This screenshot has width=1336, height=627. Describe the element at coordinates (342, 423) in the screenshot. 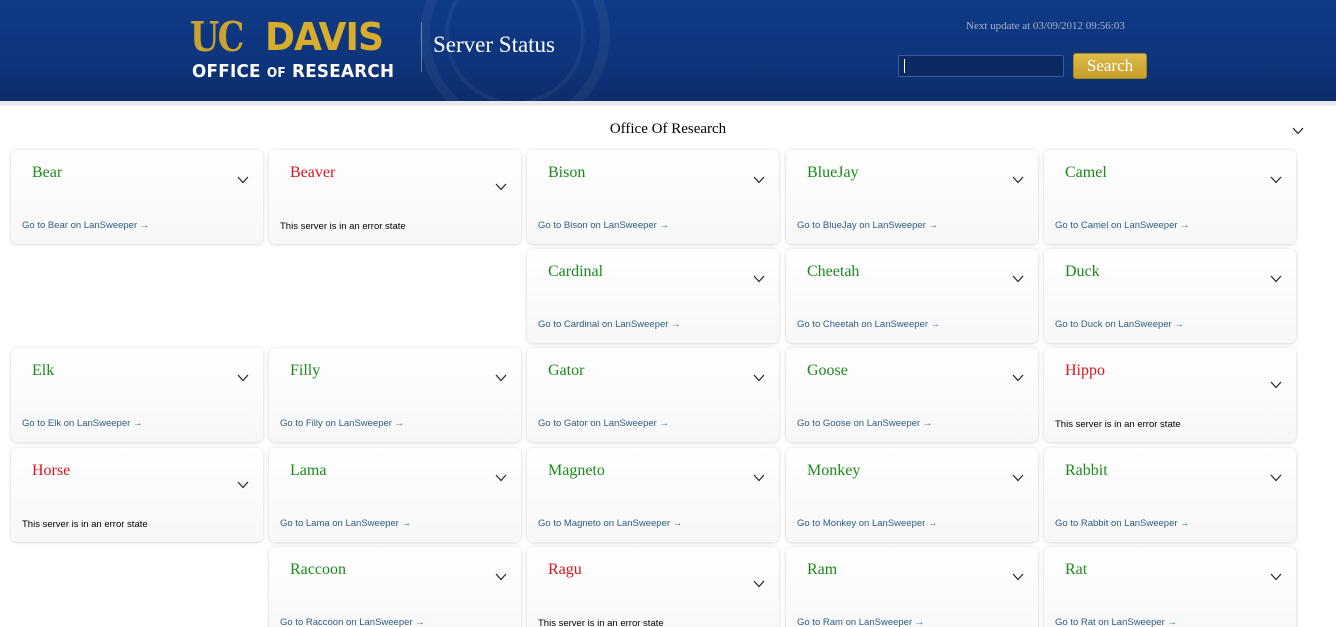

I see `lansweeper-link: Go to Filly on LanSweeper →` at that location.